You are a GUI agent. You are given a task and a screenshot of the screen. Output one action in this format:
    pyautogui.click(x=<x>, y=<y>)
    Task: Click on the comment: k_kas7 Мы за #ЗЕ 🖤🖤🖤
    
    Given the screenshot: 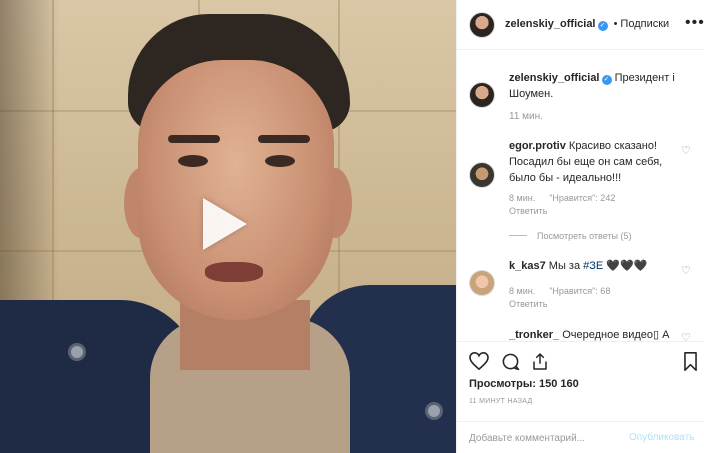 What is the action you would take?
    pyautogui.click(x=594, y=266)
    